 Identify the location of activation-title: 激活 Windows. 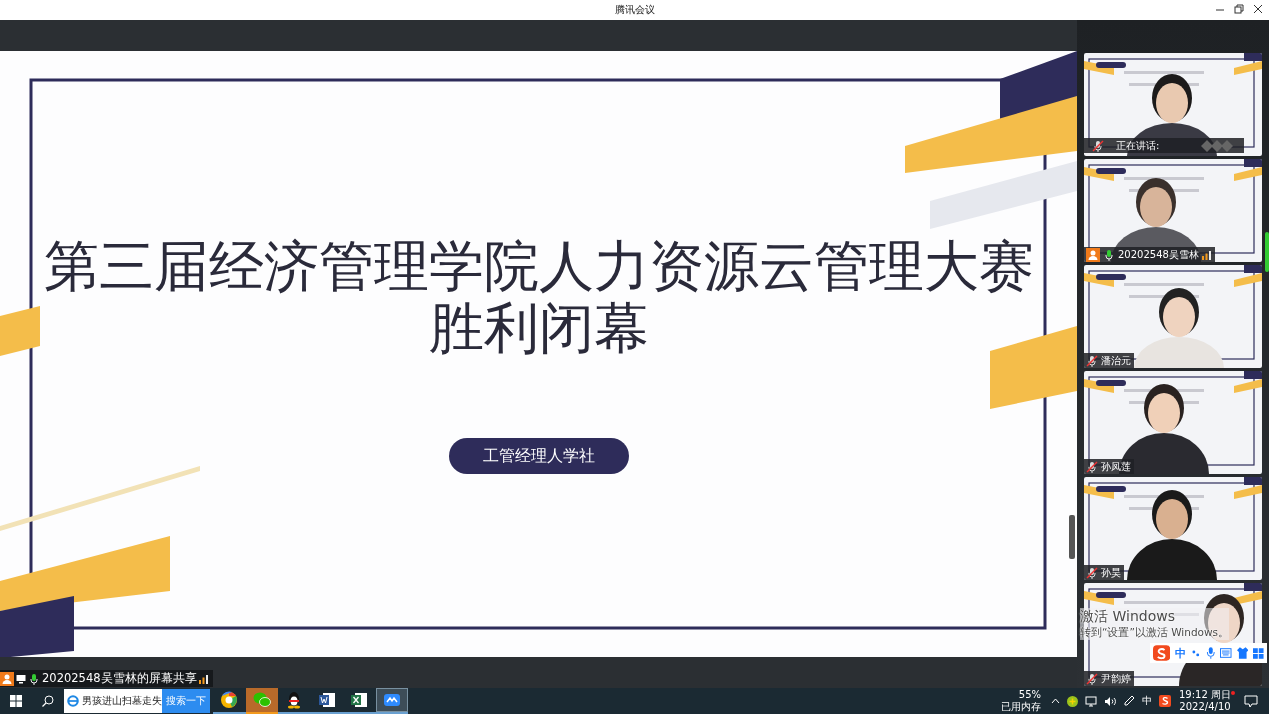
(1155, 617).